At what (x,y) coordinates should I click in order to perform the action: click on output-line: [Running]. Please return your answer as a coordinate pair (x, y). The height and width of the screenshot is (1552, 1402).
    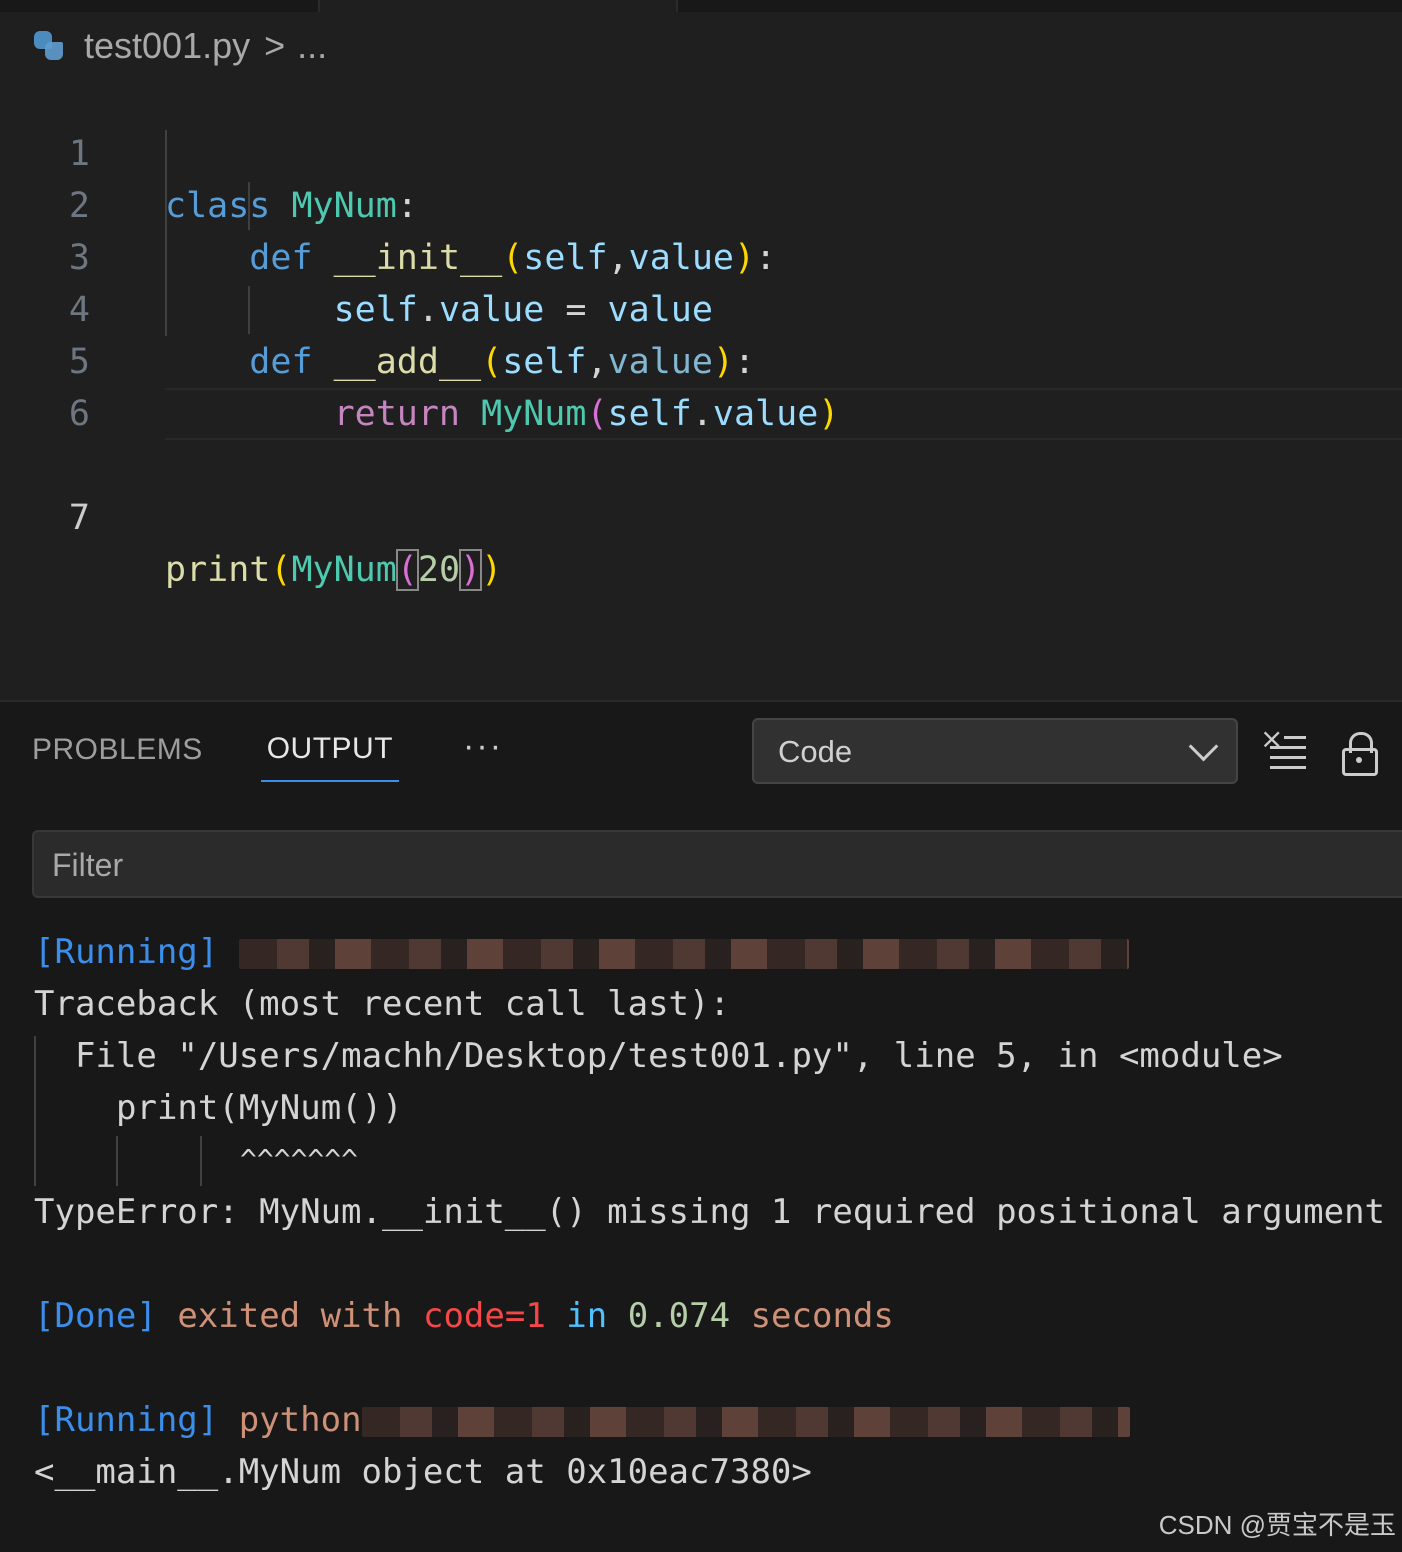
    Looking at the image, I should click on (709, 952).